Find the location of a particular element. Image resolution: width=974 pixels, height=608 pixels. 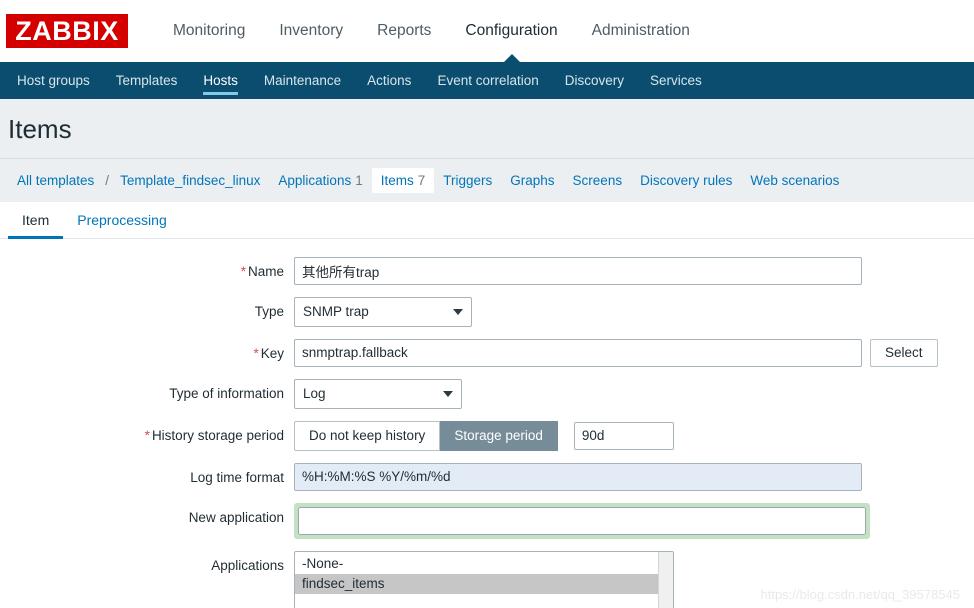

row-type-of-information: Type of information Log is located at coordinates (487, 393).